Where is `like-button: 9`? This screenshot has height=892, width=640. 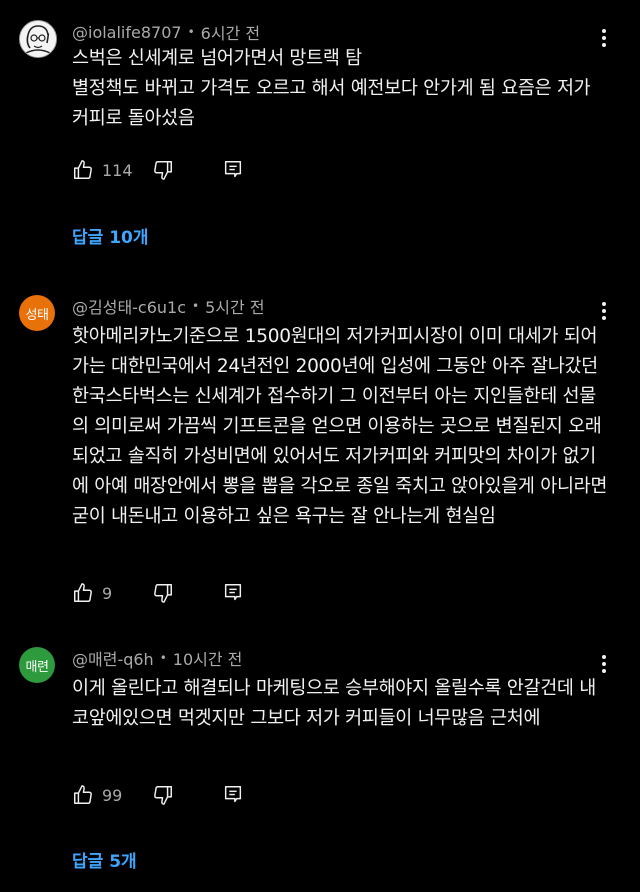 like-button: 9 is located at coordinates (103, 593).